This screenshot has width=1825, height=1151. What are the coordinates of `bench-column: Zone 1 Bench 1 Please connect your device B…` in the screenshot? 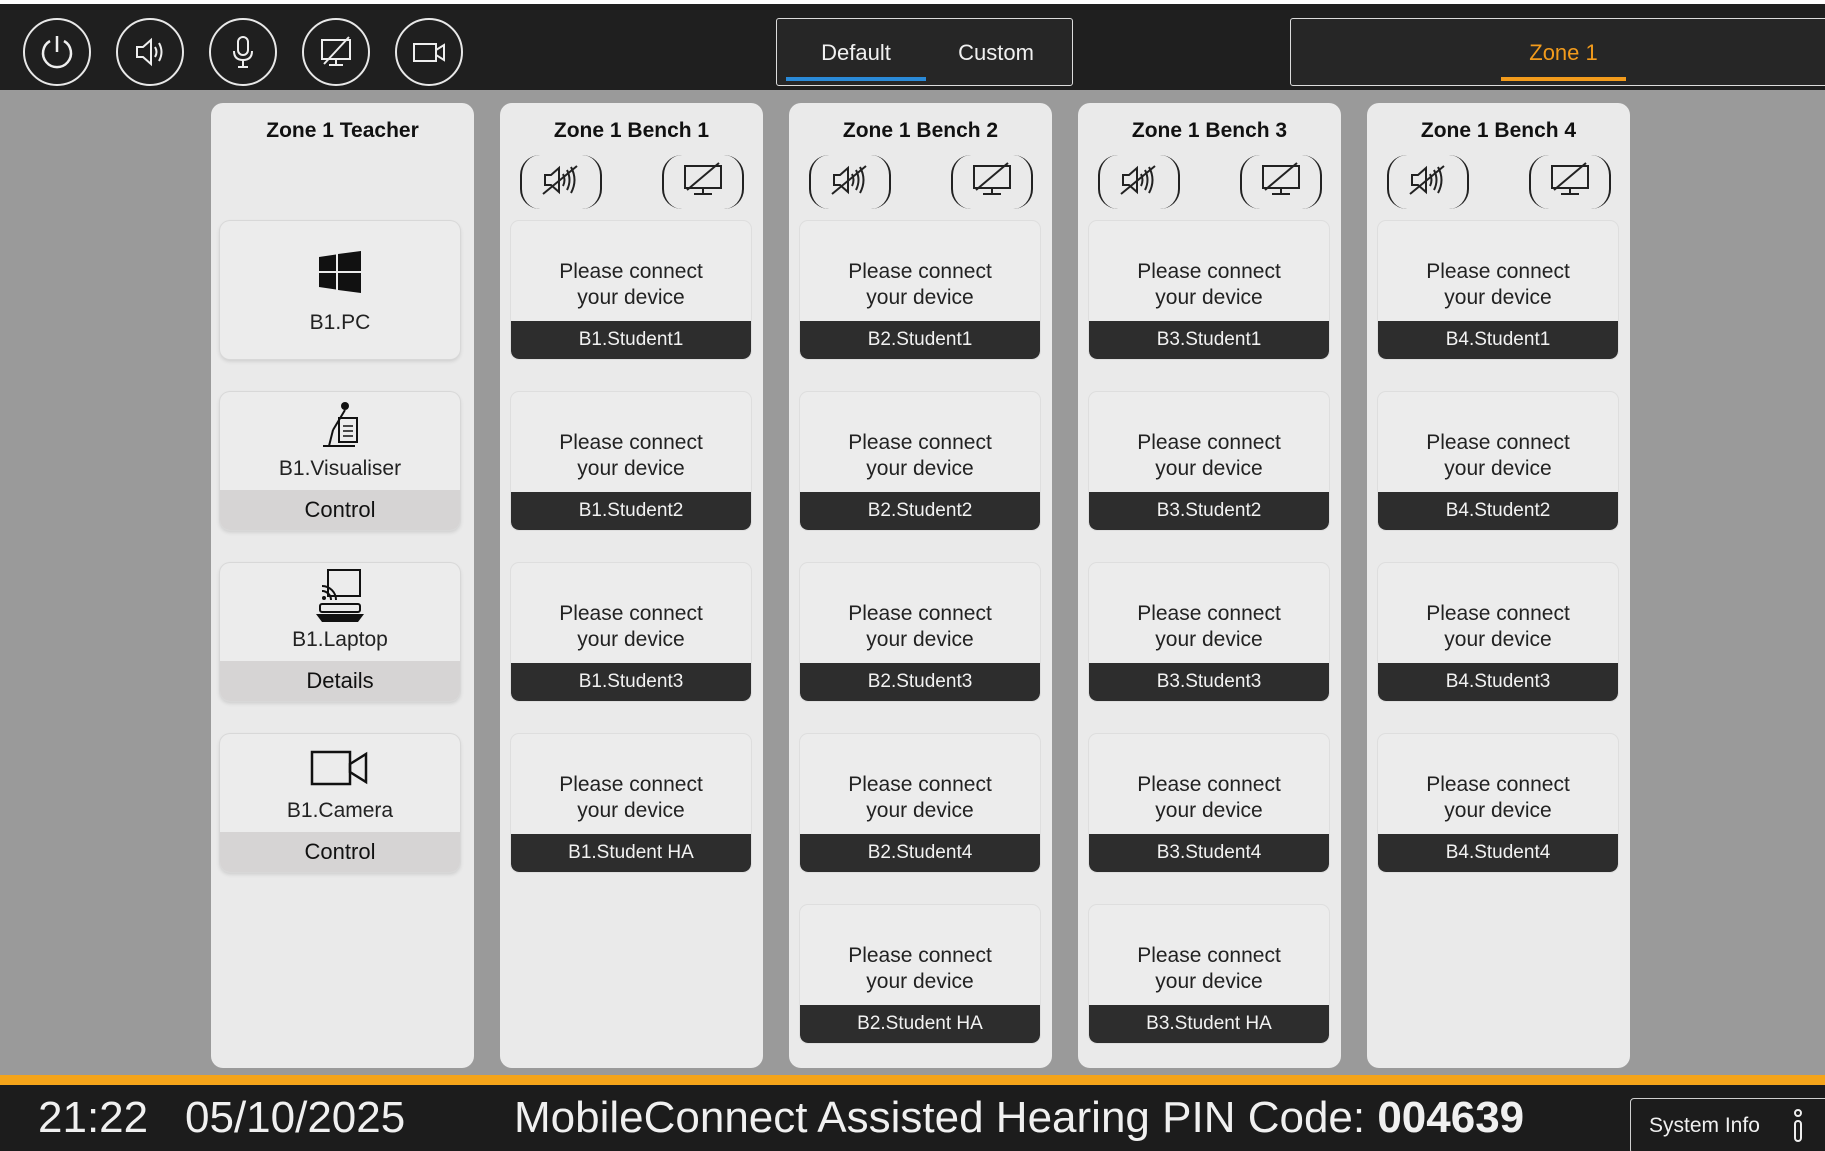 It's located at (631, 585).